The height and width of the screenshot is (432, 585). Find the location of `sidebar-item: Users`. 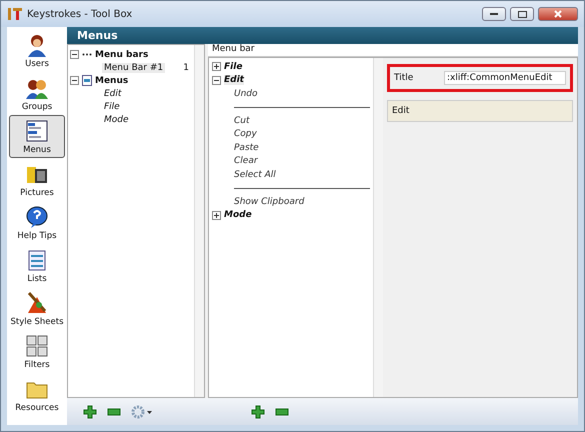

sidebar-item: Users is located at coordinates (37, 50).